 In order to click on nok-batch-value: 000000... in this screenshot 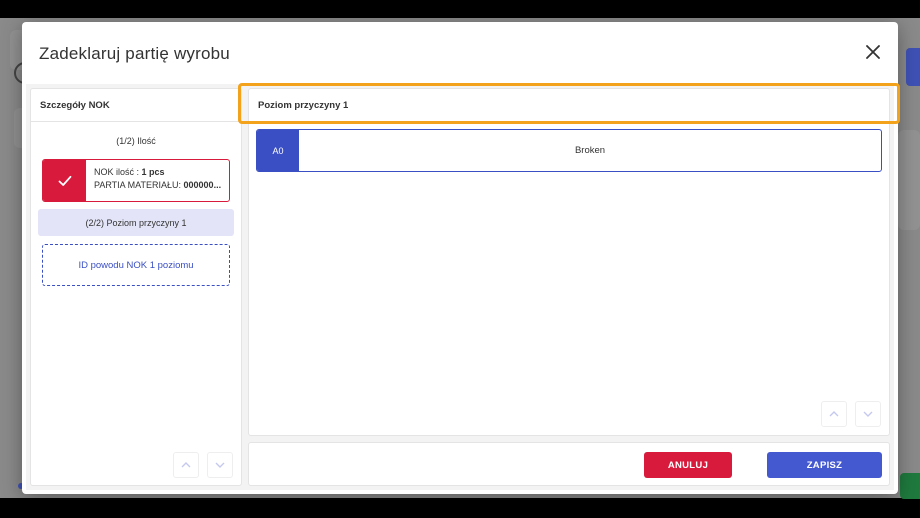, I will do `click(202, 185)`.